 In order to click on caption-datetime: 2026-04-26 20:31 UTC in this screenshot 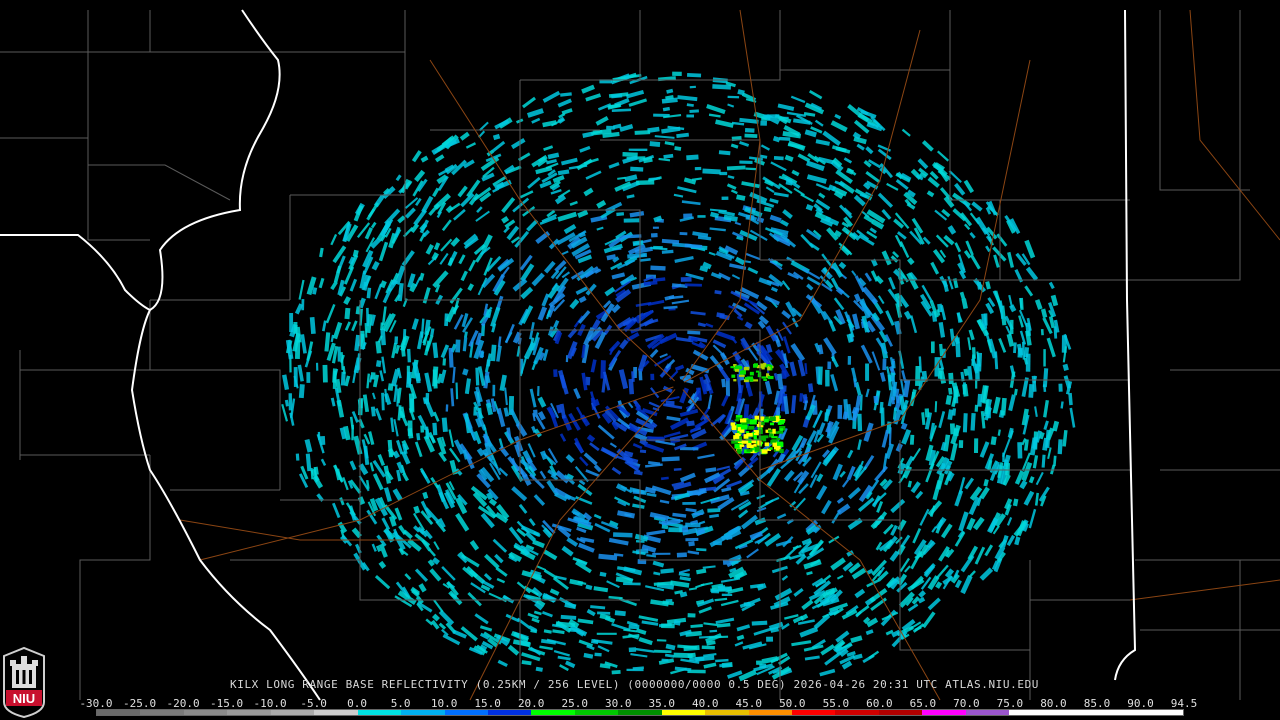, I will do `click(865, 684)`.